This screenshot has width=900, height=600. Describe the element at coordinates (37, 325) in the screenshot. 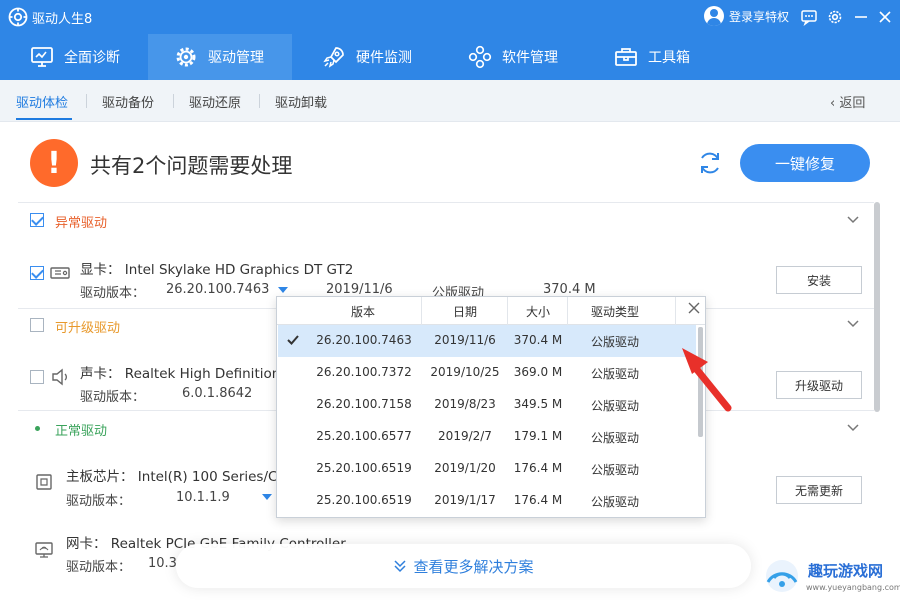

I see `upgradable-section-checkbox` at that location.